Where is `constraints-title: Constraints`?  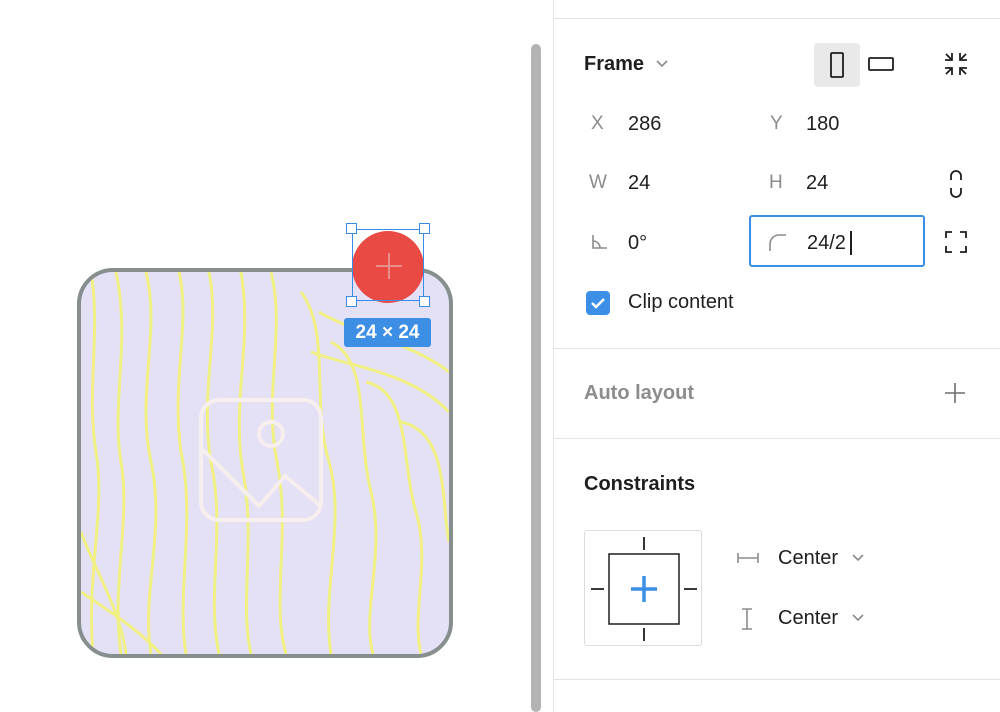
constraints-title: Constraints is located at coordinates (640, 484).